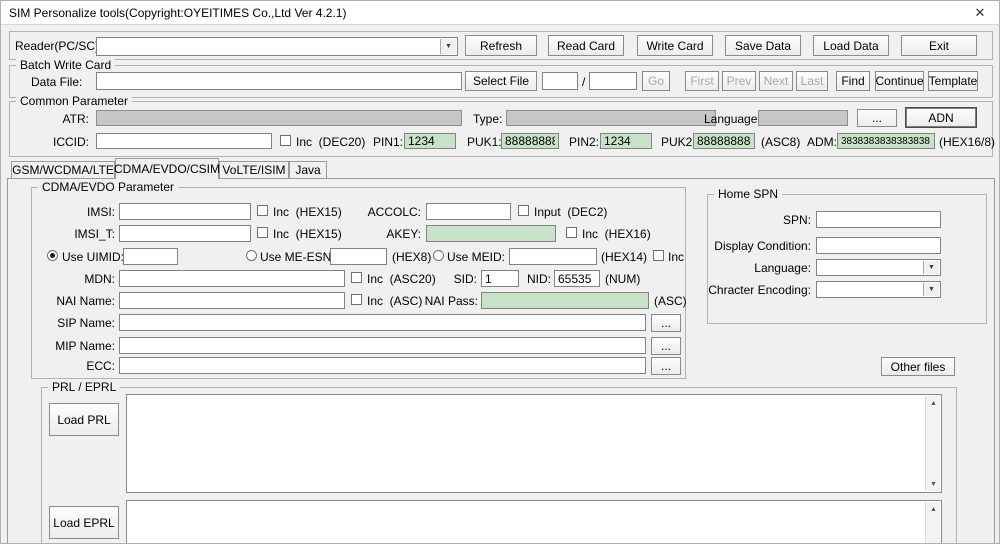 The width and height of the screenshot is (1000, 544). I want to click on character-encoding-select: ▼, so click(878, 289).